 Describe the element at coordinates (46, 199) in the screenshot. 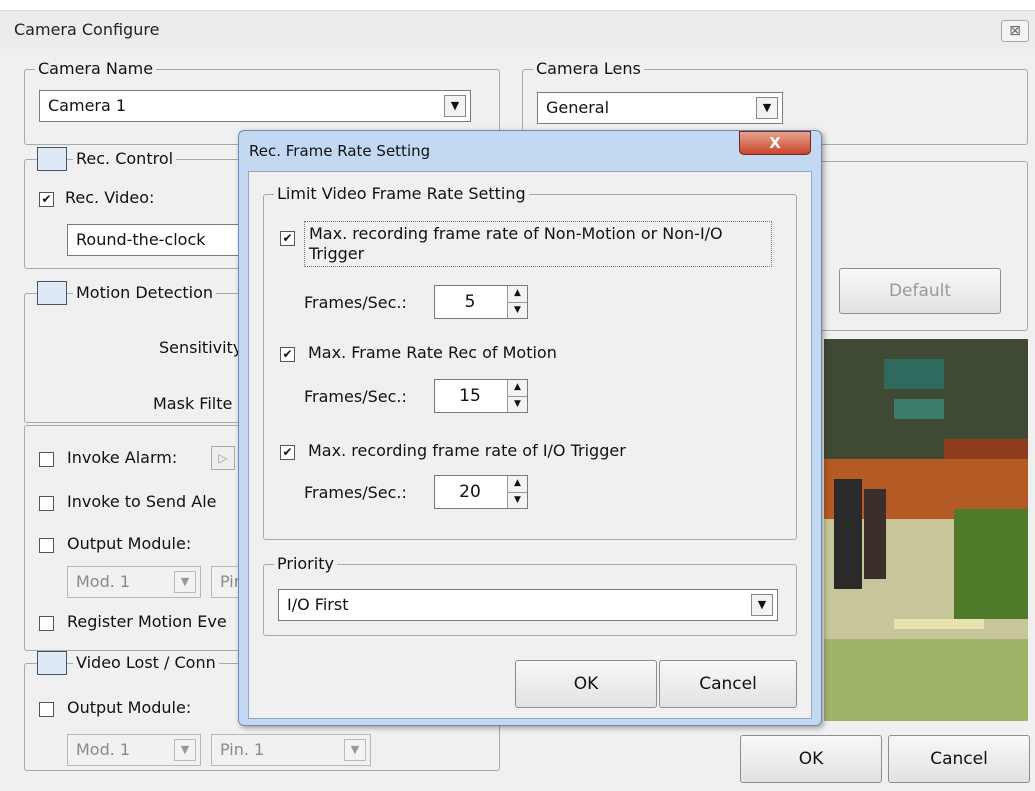

I see `rec-video-checkbox: ✔` at that location.